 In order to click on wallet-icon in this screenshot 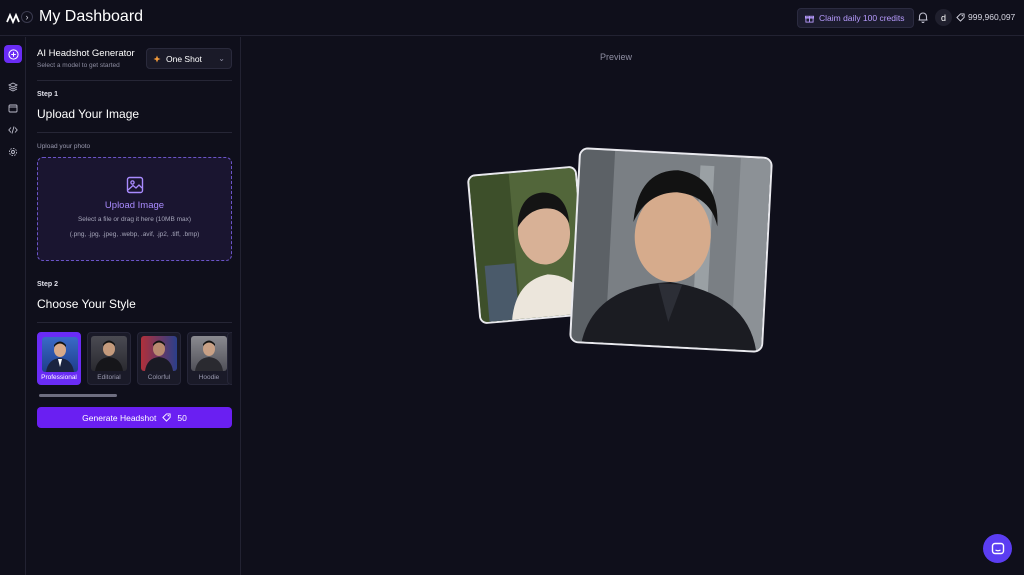, I will do `click(13, 108)`.